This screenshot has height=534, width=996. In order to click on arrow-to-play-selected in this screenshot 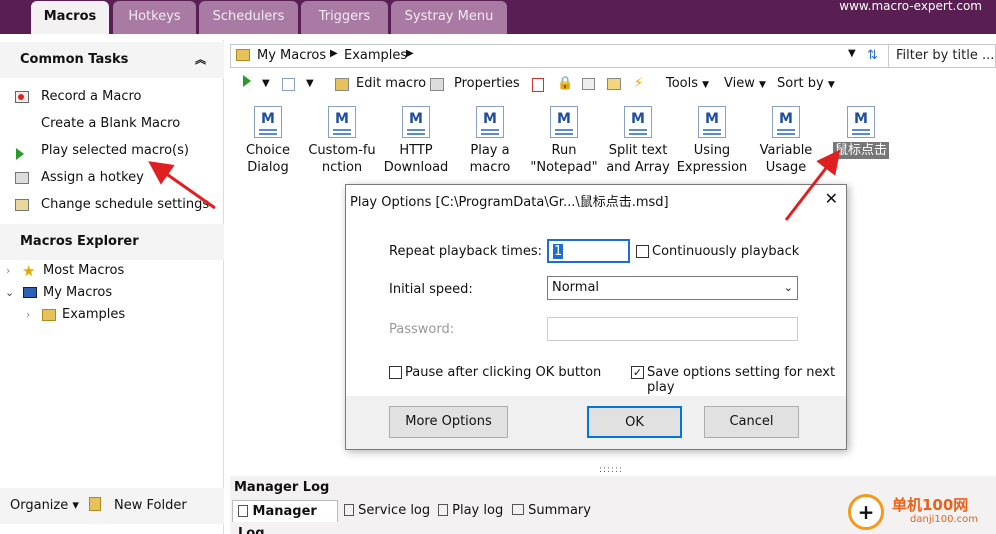, I will do `click(182, 185)`.